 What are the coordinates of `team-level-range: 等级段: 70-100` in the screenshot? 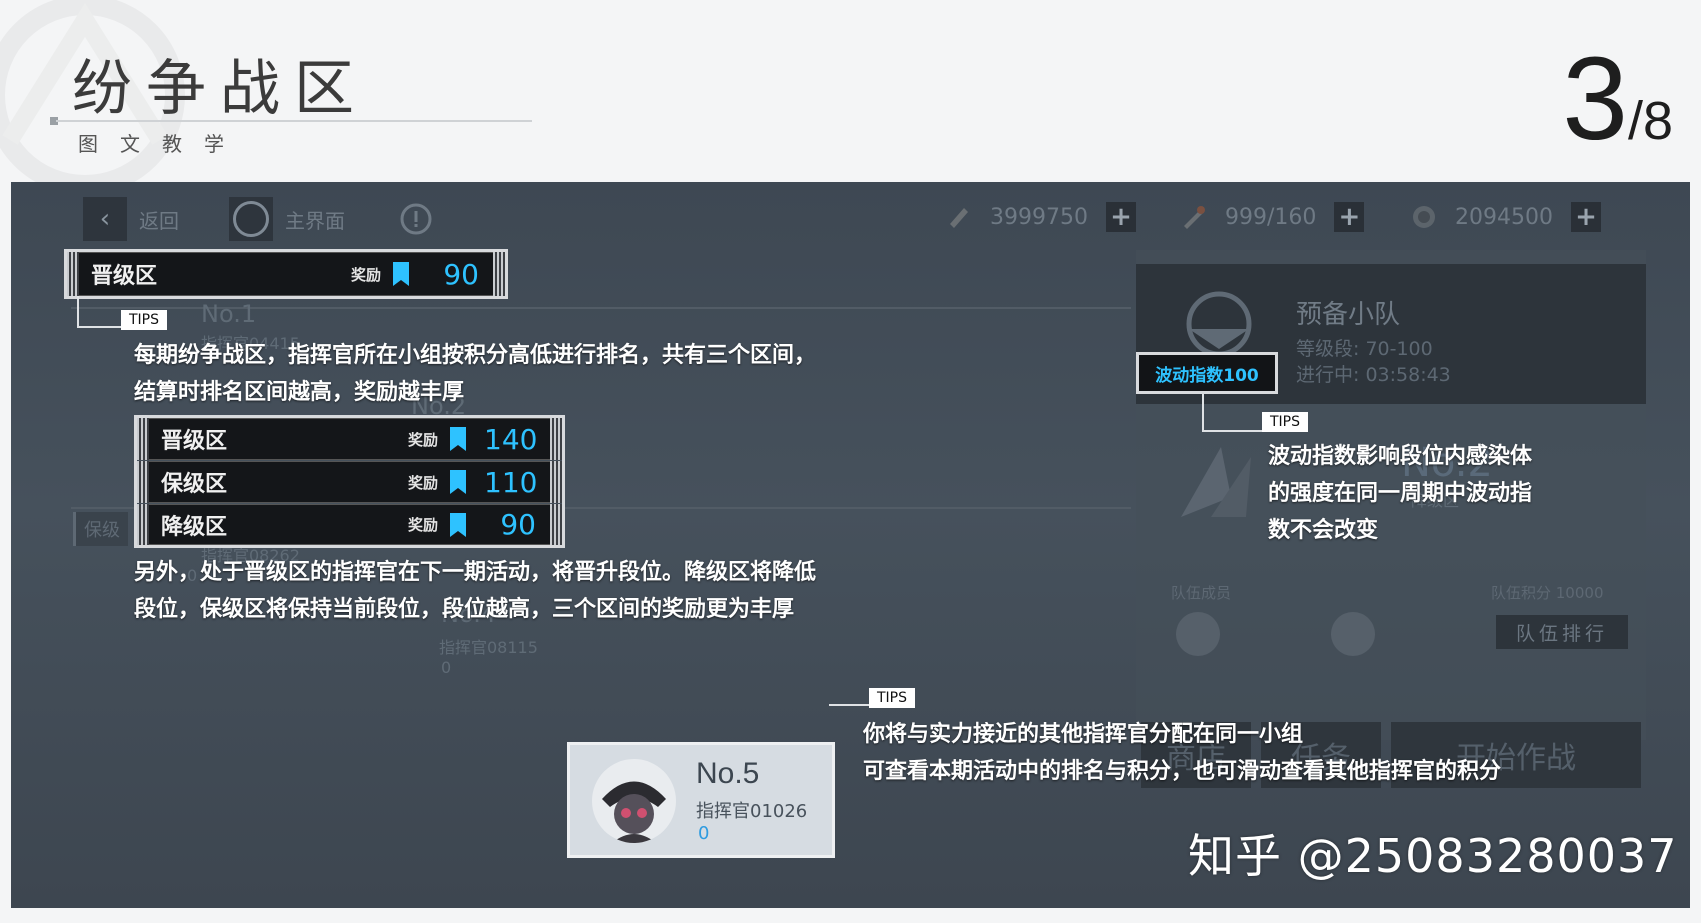 It's located at (1364, 349).